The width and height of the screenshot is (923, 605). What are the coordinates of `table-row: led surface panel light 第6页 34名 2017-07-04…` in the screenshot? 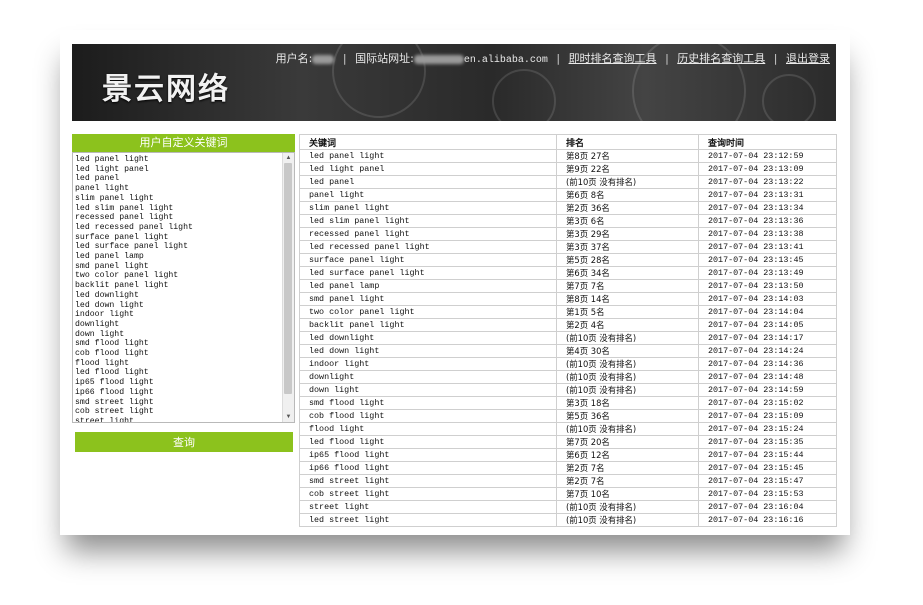 It's located at (568, 273).